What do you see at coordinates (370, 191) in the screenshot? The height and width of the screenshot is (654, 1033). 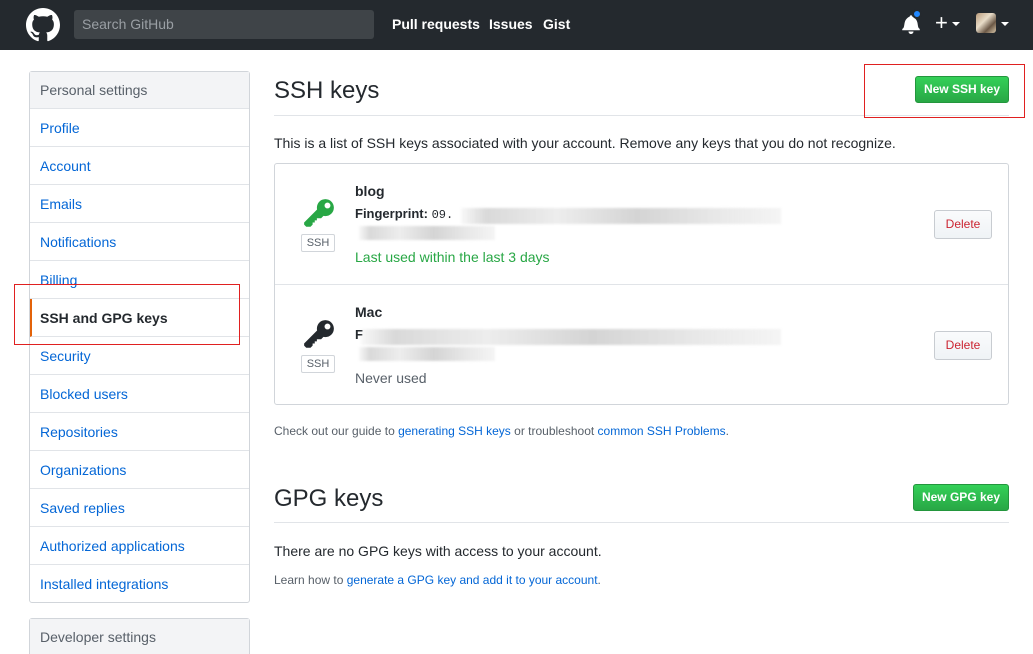 I see `key-title: blog` at bounding box center [370, 191].